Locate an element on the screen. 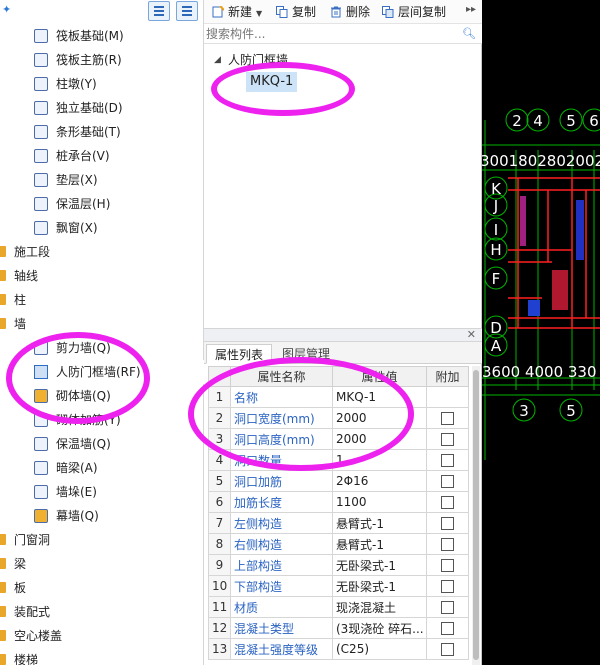 Image resolution: width=600 pixels, height=665 pixels. tree-item: 人防门框墙(RF) is located at coordinates (102, 372).